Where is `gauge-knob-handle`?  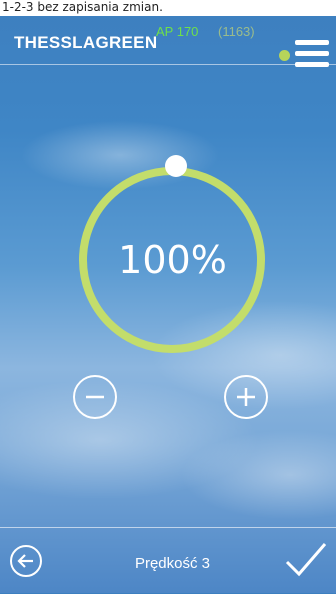
gauge-knob-handle is located at coordinates (176, 166).